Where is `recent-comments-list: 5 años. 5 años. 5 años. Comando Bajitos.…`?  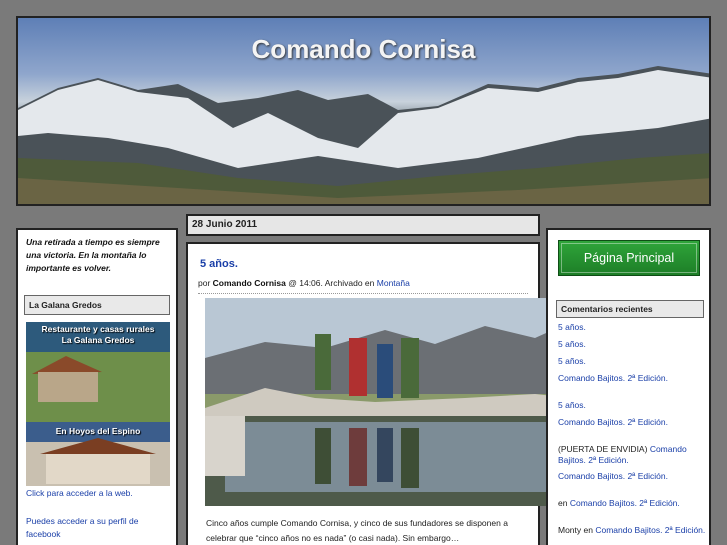 recent-comments-list: 5 años. 5 años. 5 años. Comando Bajitos.… is located at coordinates (633, 429).